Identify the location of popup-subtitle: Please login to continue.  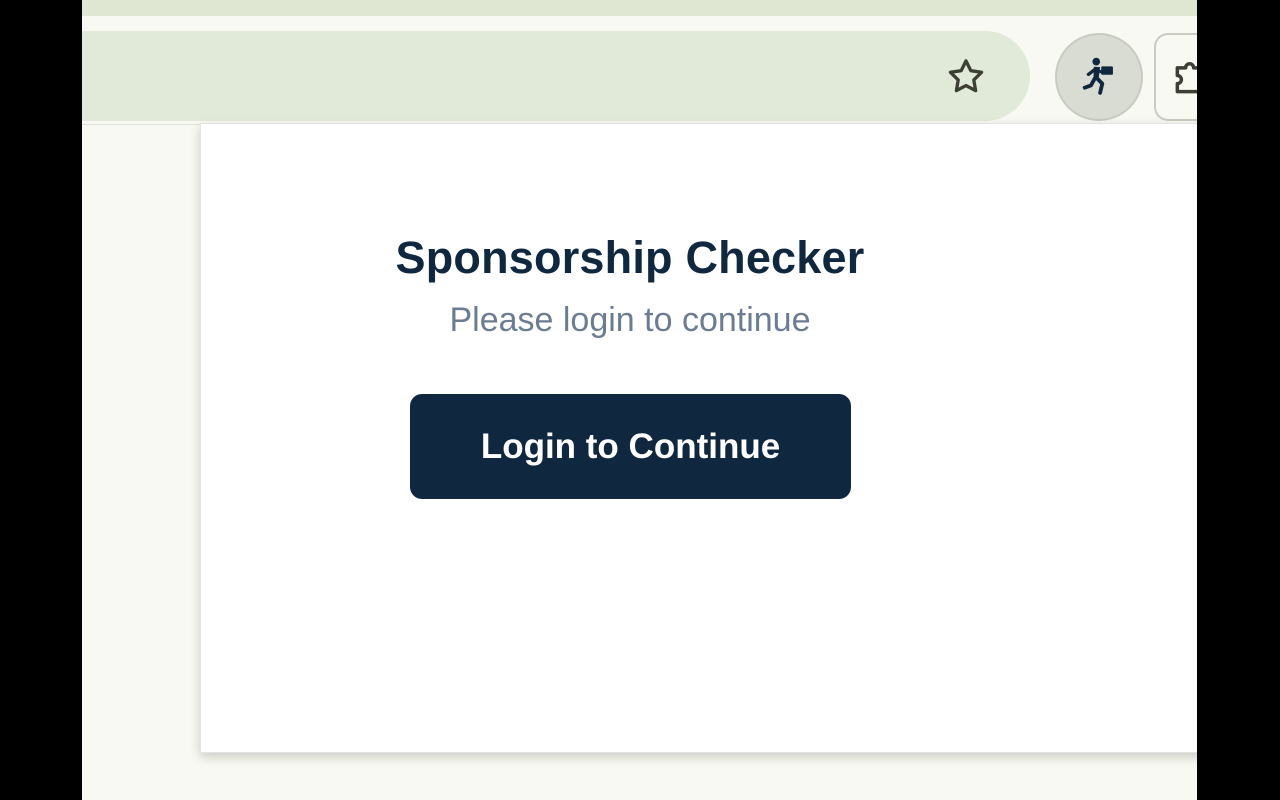
(630, 320).